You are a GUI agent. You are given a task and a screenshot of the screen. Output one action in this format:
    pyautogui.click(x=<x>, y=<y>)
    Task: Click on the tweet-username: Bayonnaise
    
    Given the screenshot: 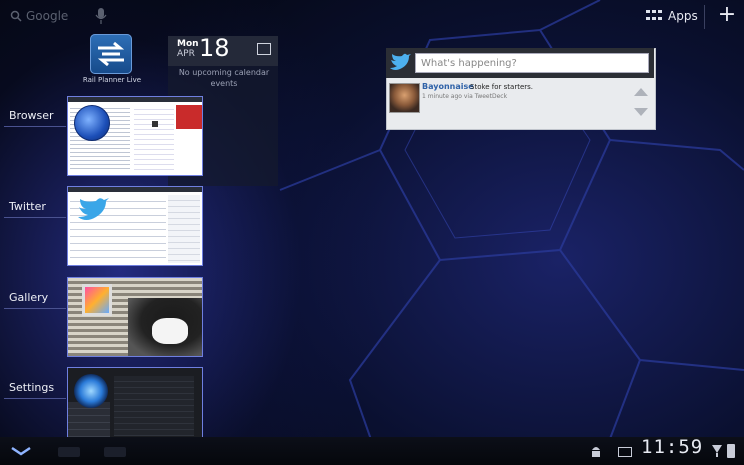 What is the action you would take?
    pyautogui.click(x=448, y=86)
    